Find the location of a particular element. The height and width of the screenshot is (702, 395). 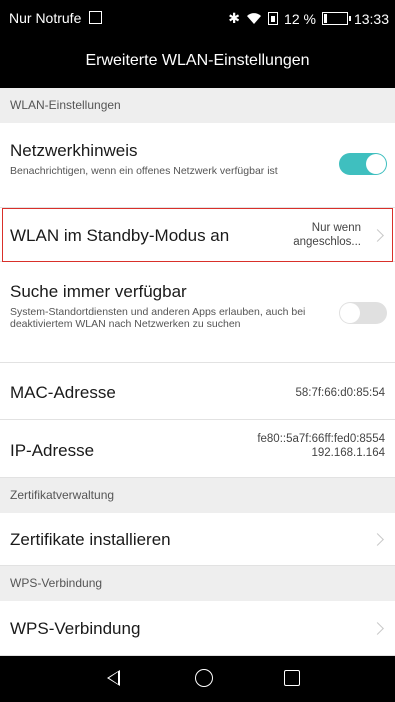

battery-icon is located at coordinates (336, 18).